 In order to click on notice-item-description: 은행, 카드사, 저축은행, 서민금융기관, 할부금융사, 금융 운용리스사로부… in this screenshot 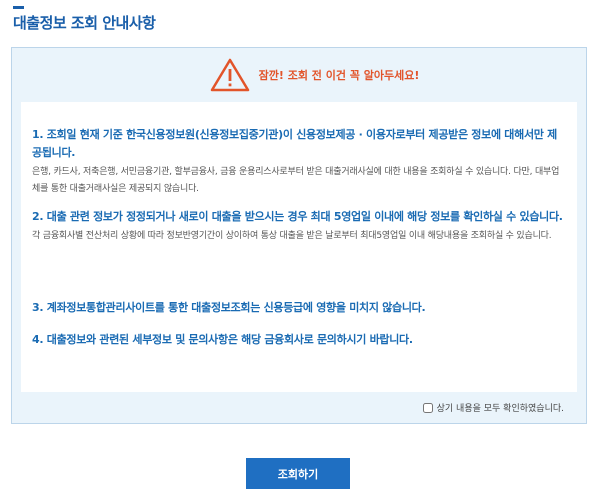, I will do `click(296, 180)`.